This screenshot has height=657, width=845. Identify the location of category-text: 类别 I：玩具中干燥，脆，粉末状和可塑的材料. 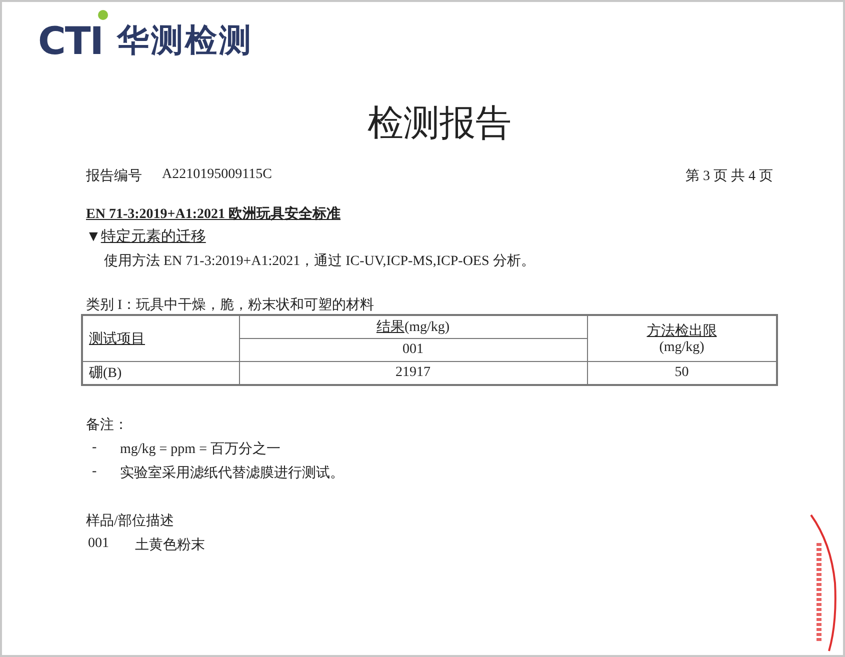
(231, 305).